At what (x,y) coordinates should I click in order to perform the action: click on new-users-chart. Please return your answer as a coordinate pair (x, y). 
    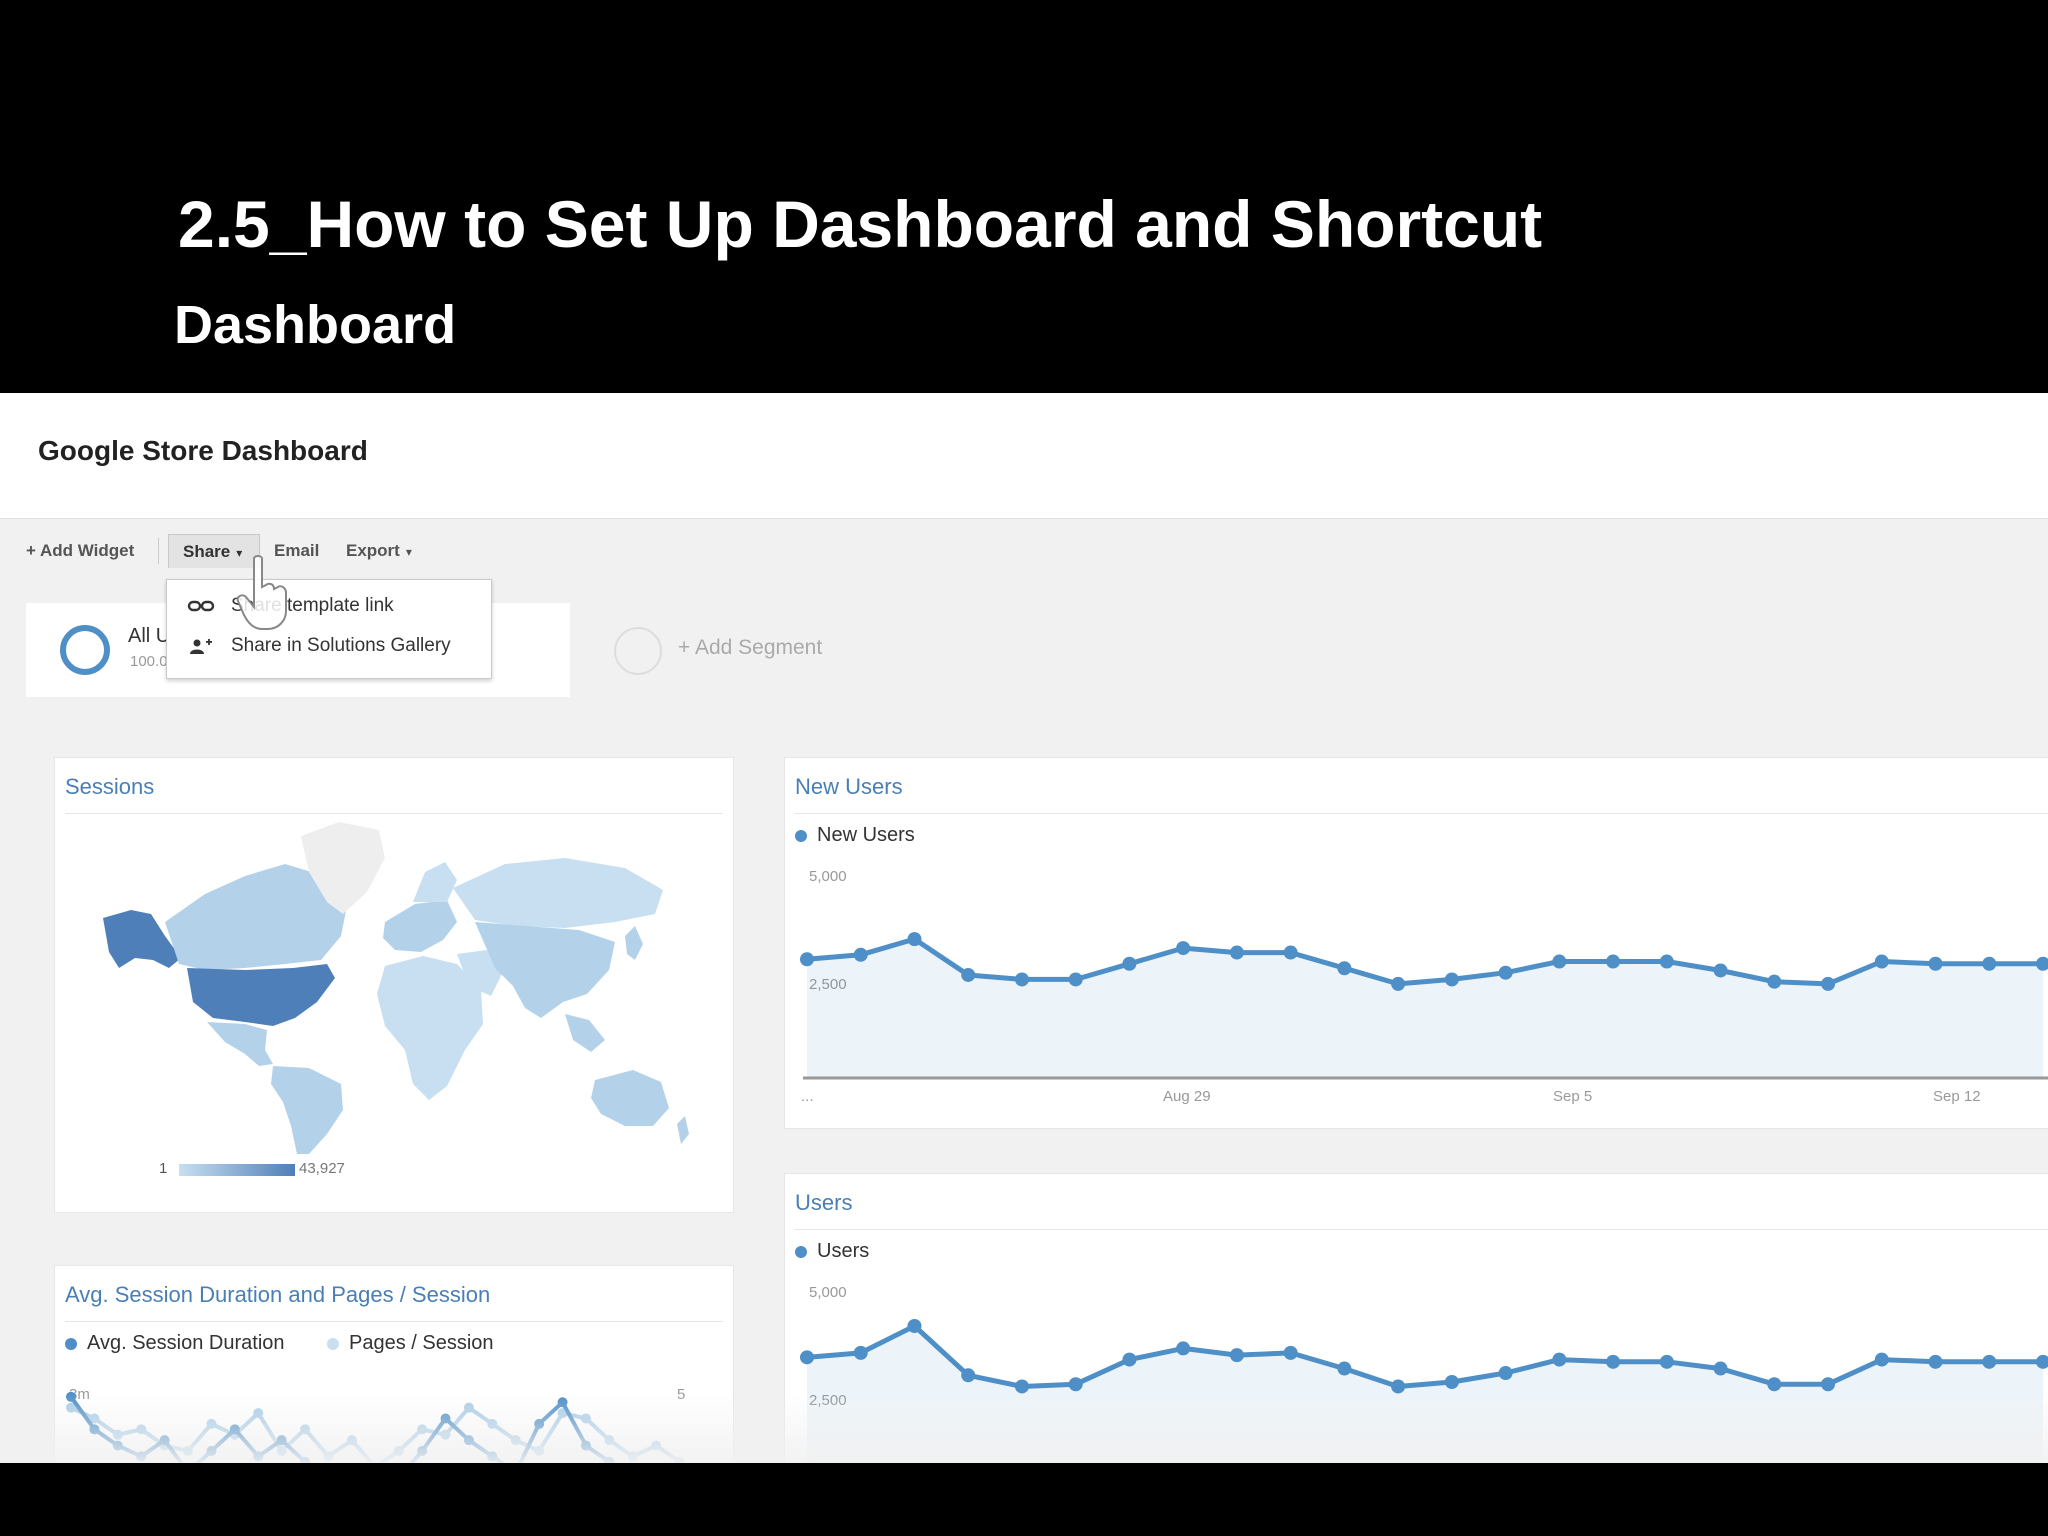
    Looking at the image, I should click on (1416, 944).